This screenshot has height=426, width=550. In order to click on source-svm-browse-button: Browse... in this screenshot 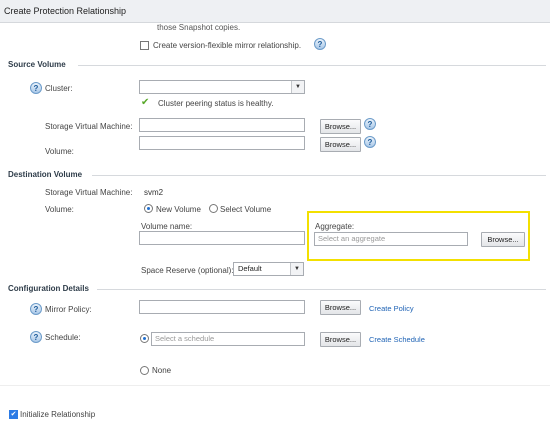, I will do `click(340, 126)`.